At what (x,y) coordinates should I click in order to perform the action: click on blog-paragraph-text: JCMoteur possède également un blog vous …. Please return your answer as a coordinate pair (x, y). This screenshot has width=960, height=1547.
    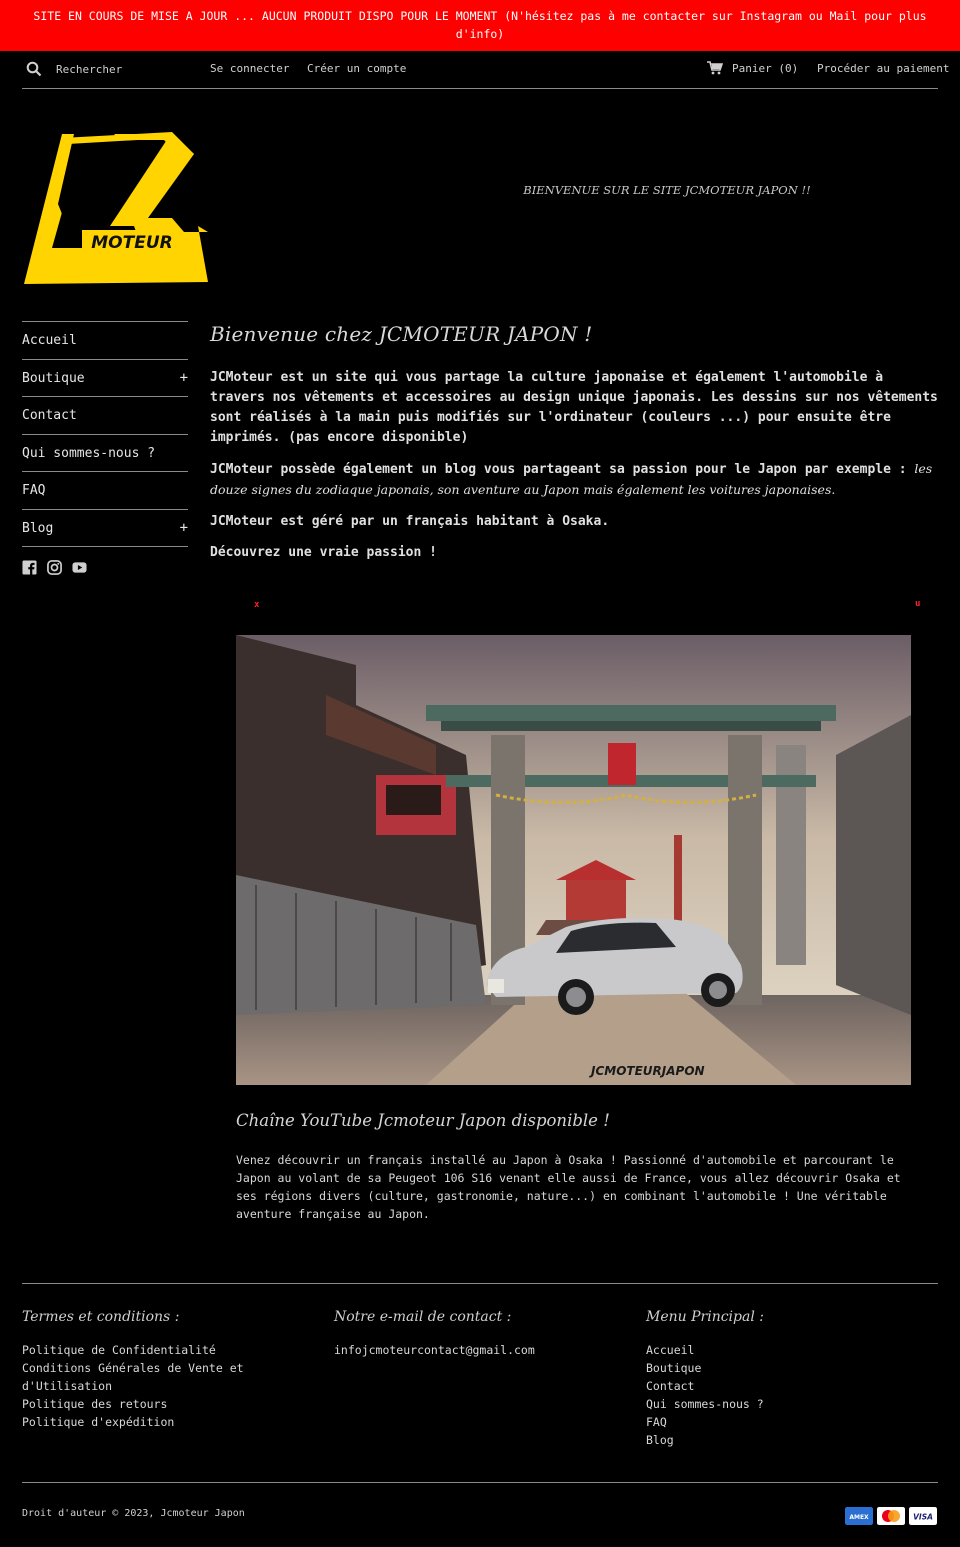
    Looking at the image, I should click on (562, 469).